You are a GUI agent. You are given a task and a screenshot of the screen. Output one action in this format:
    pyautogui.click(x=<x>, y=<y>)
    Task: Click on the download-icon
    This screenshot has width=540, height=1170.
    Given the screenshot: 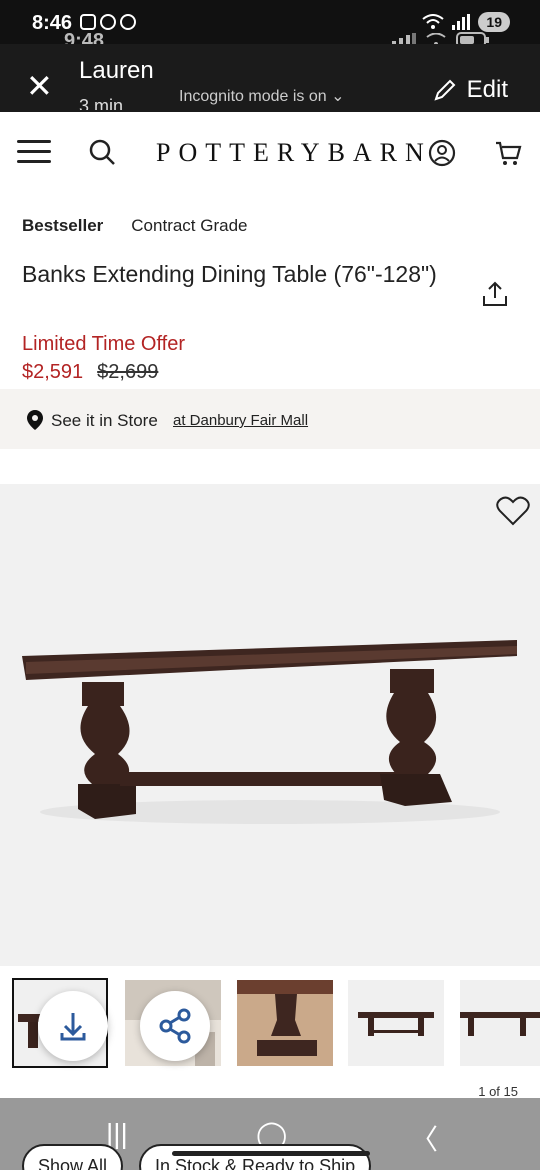 What is the action you would take?
    pyautogui.click(x=73, y=1027)
    